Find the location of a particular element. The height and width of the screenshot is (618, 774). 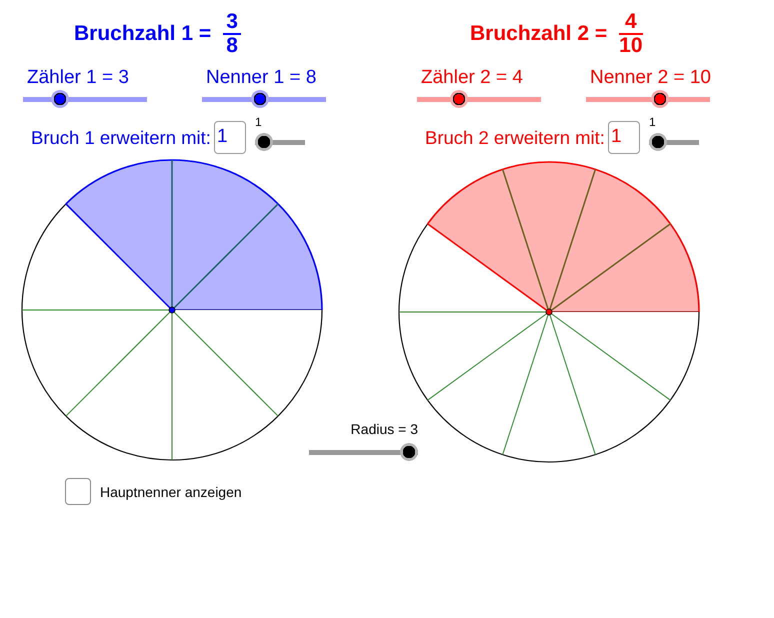

extend-label: Bruch 1 erweitern mit: is located at coordinates (121, 137).